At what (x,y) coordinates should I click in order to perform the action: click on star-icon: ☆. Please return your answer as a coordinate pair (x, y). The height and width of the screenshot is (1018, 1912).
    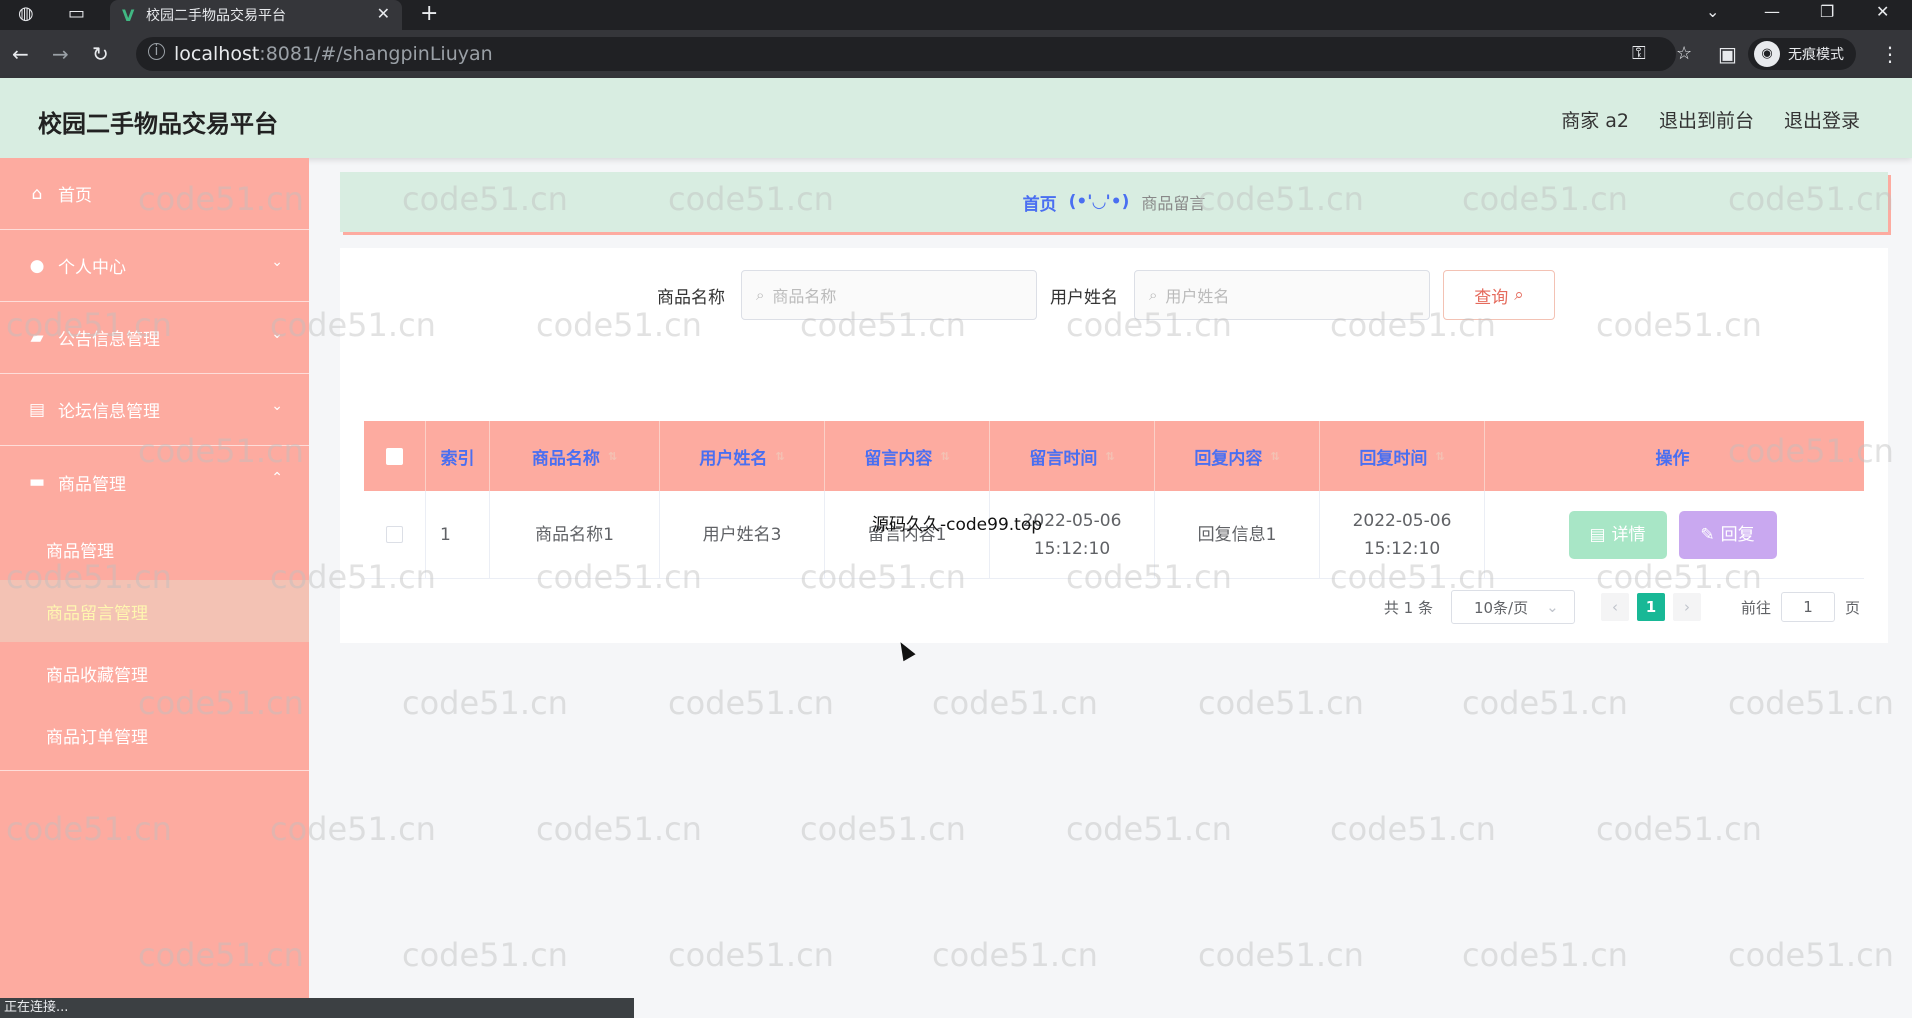
    Looking at the image, I should click on (1684, 53).